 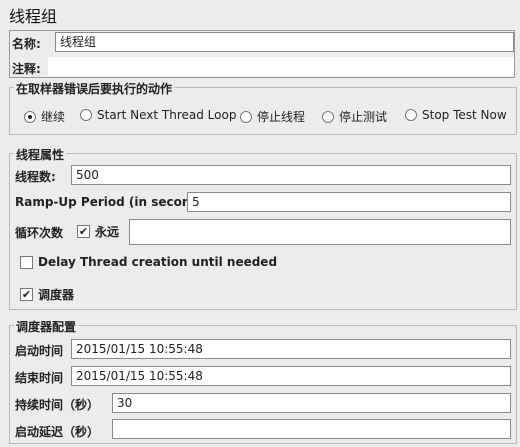 I want to click on name-field: 线程组, so click(x=284, y=42).